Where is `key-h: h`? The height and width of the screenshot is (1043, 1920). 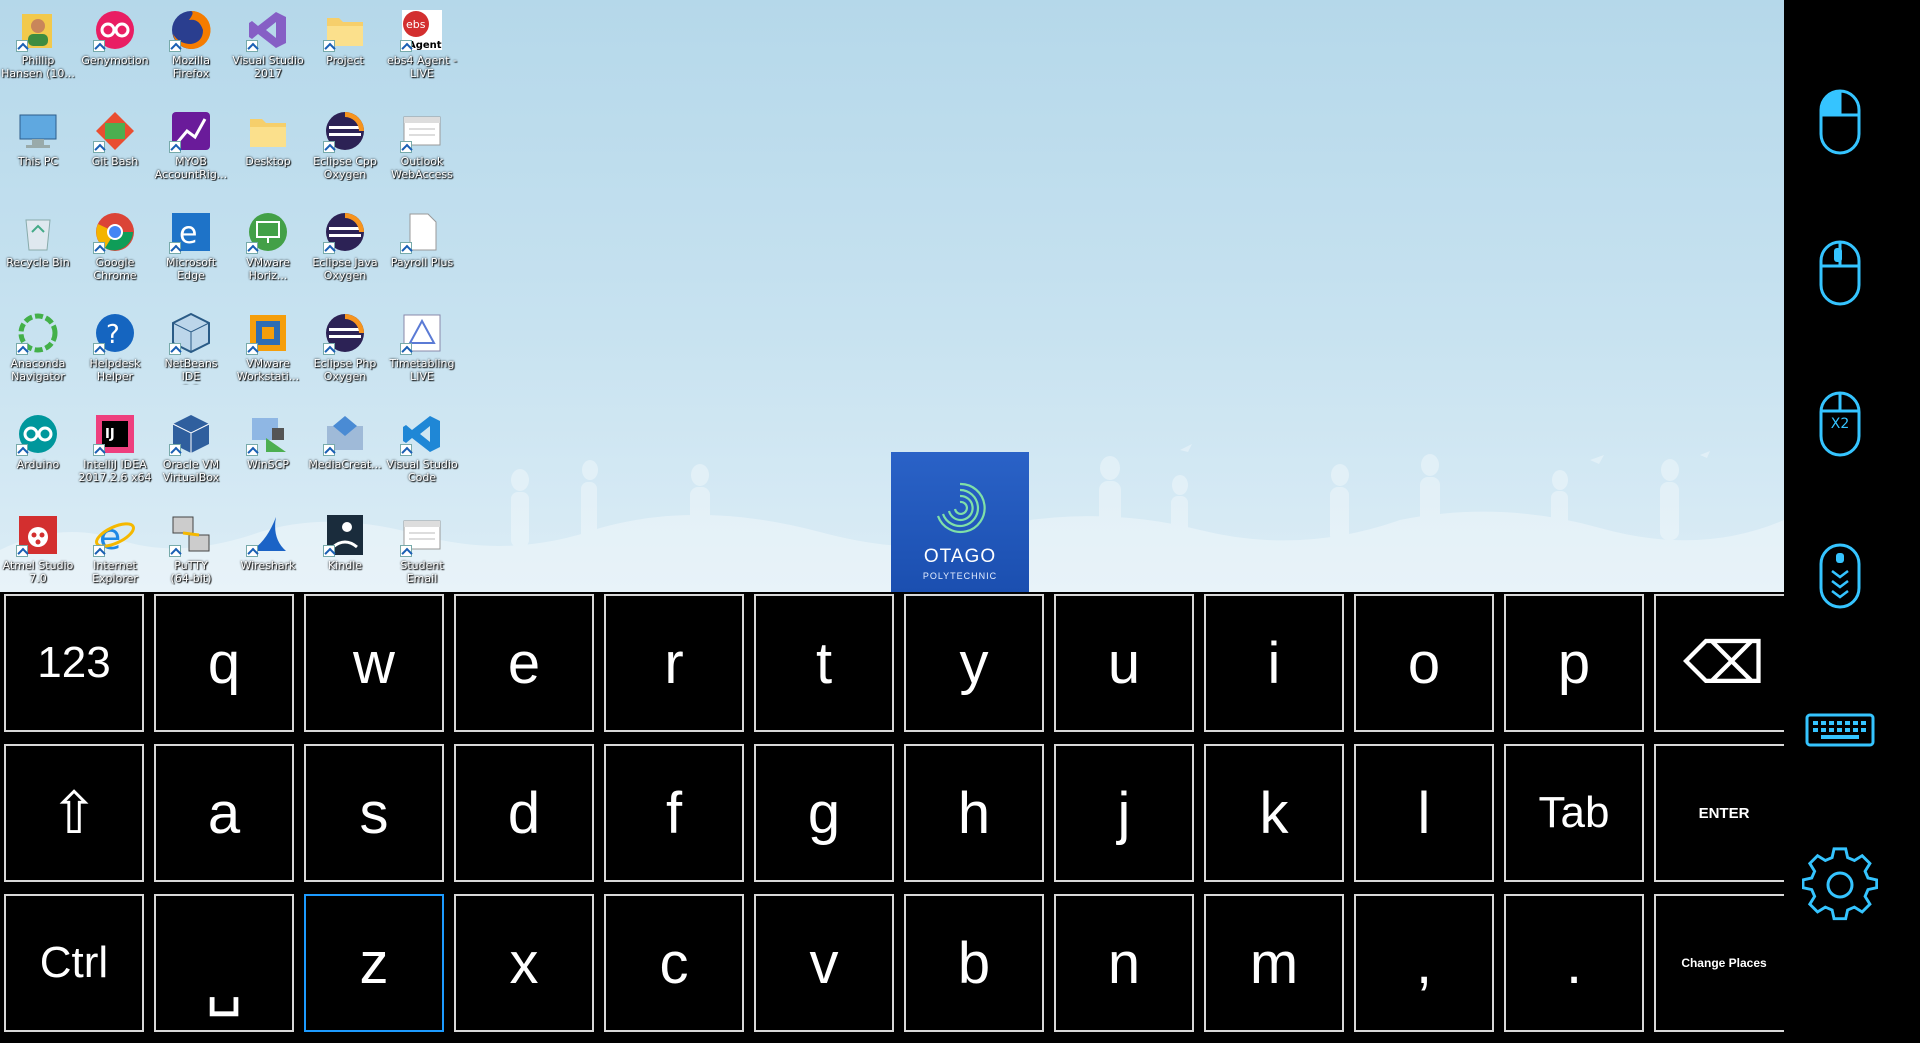 key-h: h is located at coordinates (974, 813).